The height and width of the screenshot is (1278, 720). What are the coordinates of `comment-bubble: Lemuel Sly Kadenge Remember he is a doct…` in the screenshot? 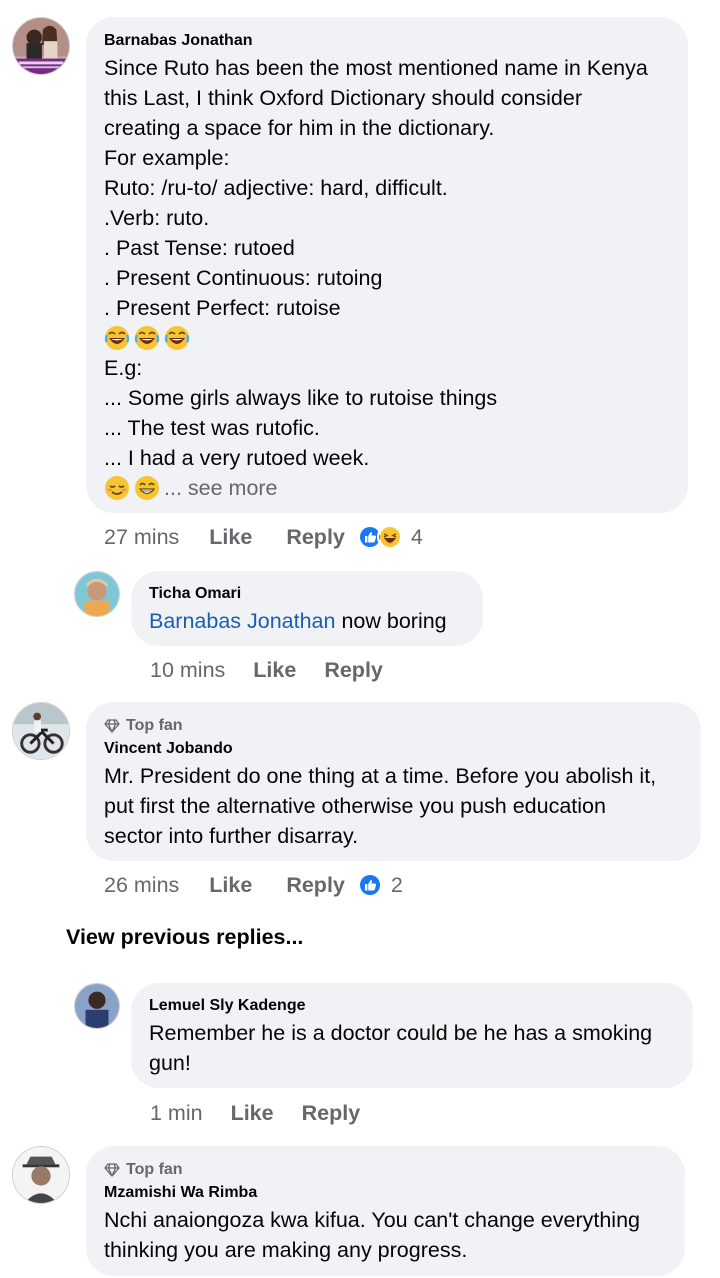 It's located at (412, 1035).